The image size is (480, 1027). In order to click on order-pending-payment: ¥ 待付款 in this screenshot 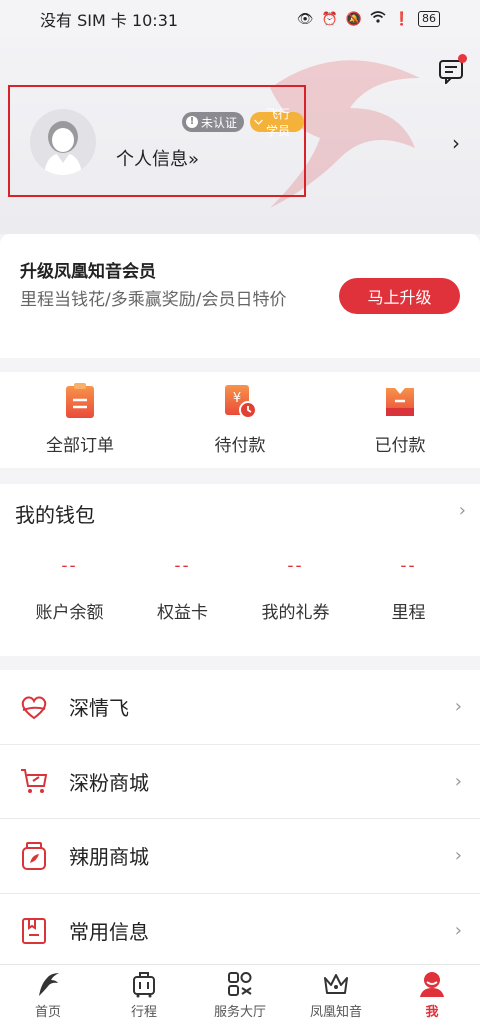, I will do `click(240, 420)`.